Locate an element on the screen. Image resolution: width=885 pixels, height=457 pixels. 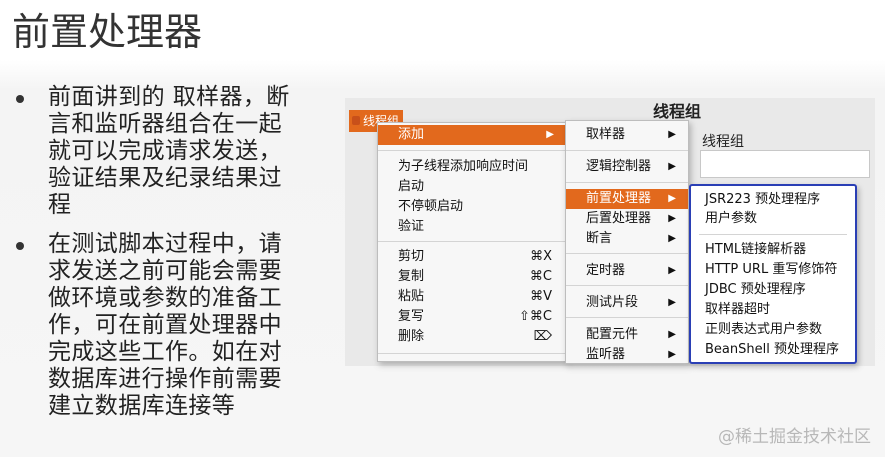
menu-item-timer: 定时器 ▶ is located at coordinates (627, 271).